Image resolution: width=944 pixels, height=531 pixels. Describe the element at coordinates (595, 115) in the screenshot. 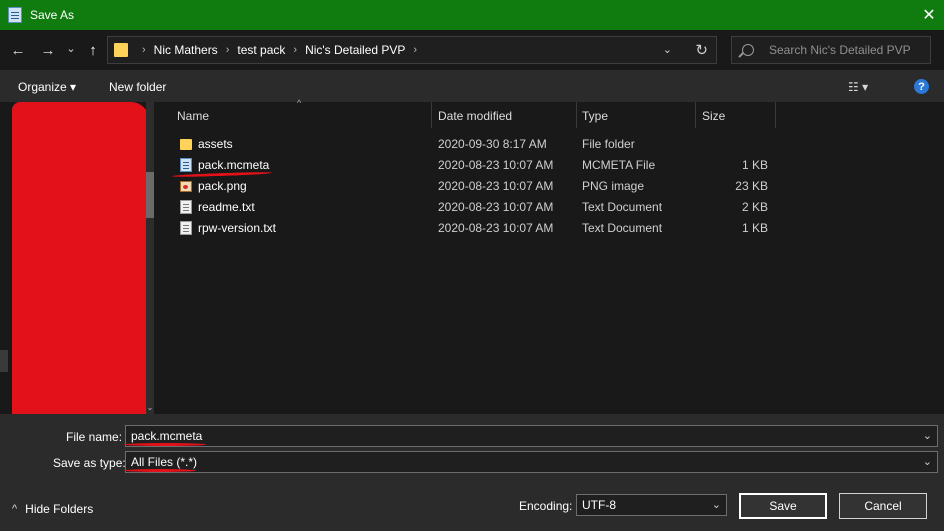

I see `column-type-label: Type` at that location.